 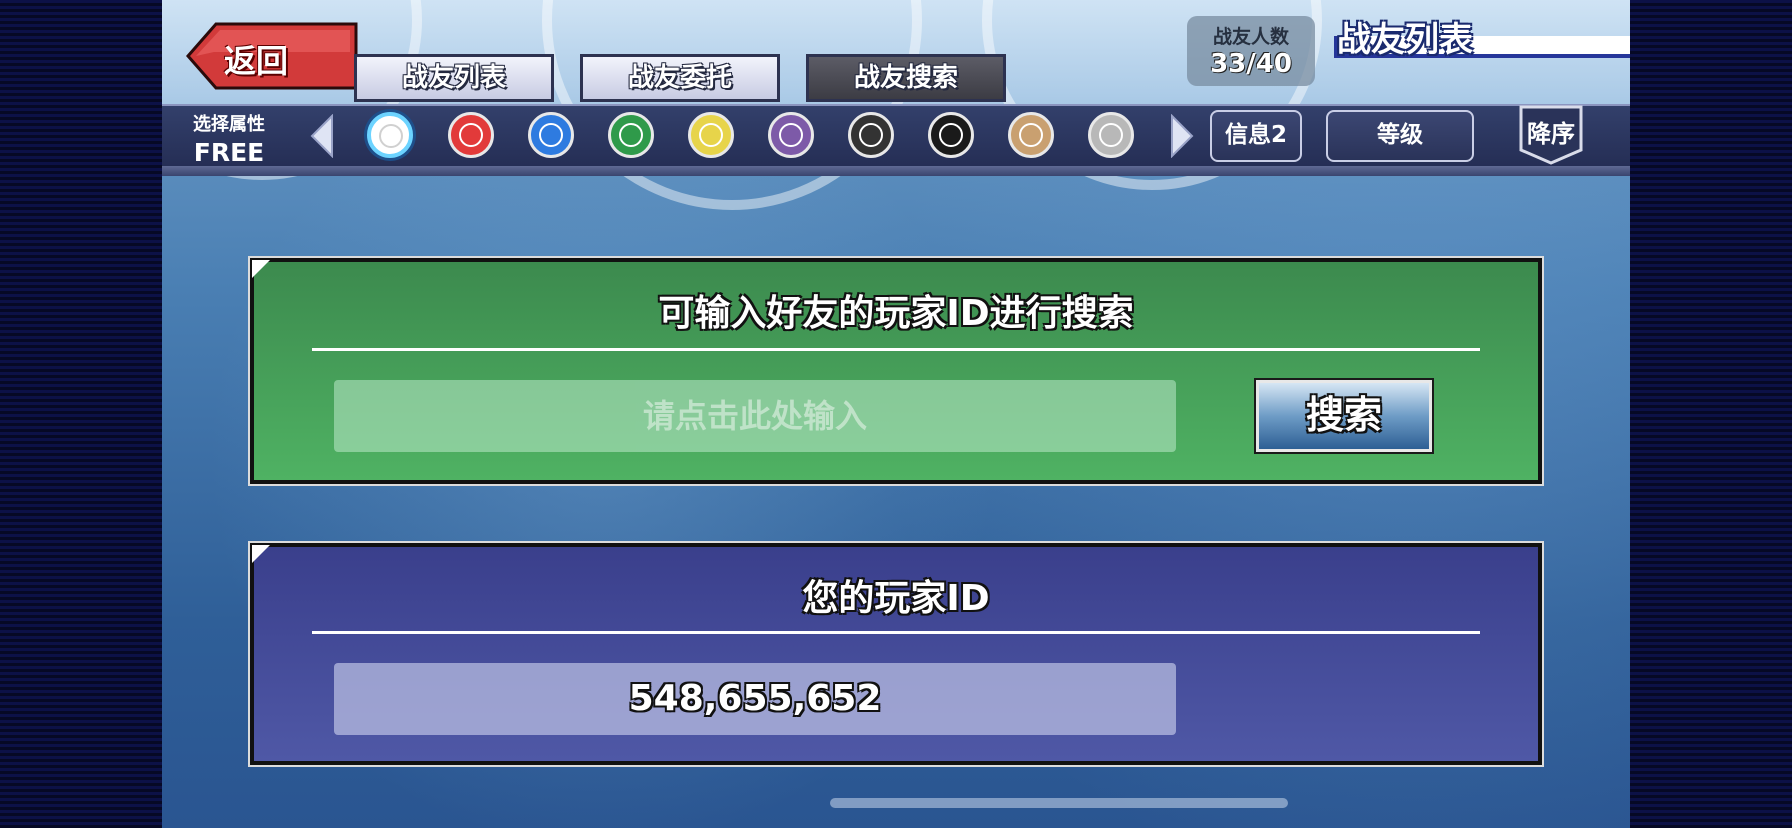 I want to click on sort-key-label: 等级, so click(x=1400, y=135).